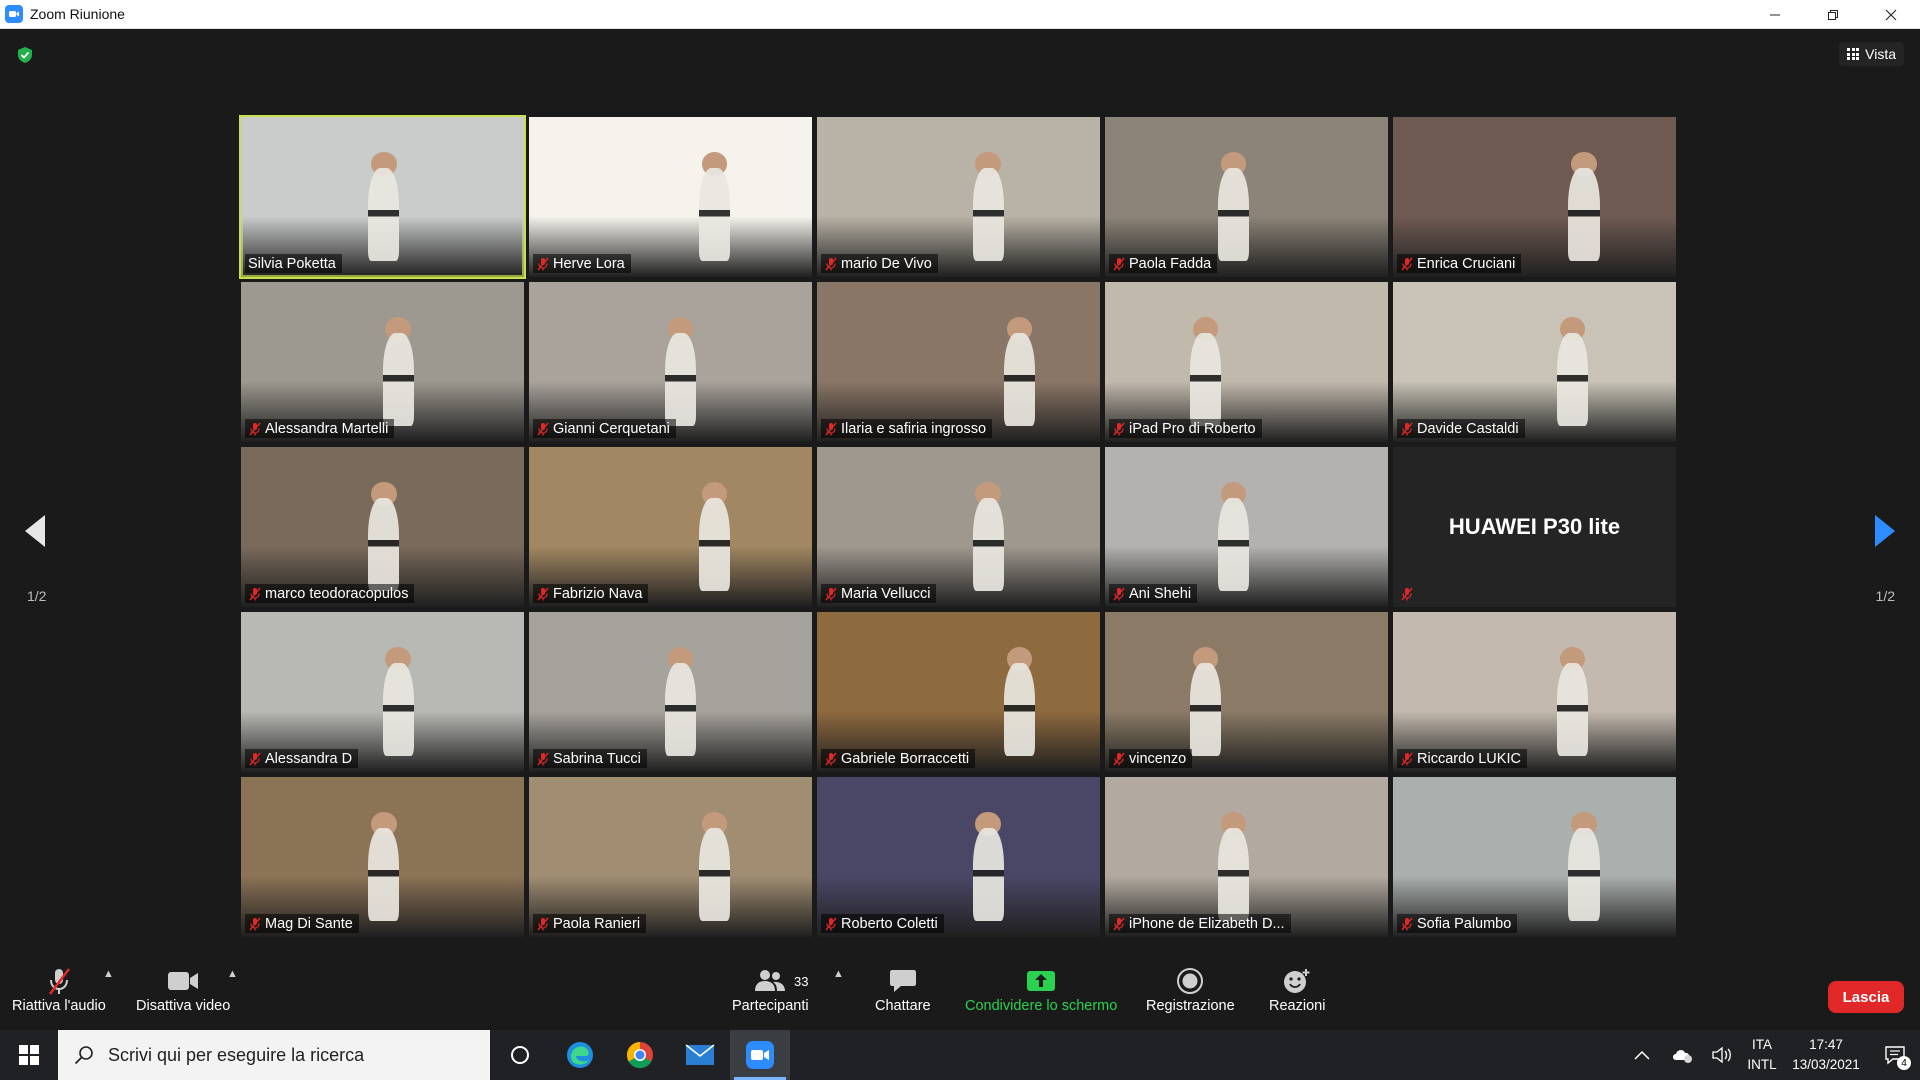 Image resolution: width=1920 pixels, height=1080 pixels. I want to click on participant-tile: mario De Vivo, so click(958, 197).